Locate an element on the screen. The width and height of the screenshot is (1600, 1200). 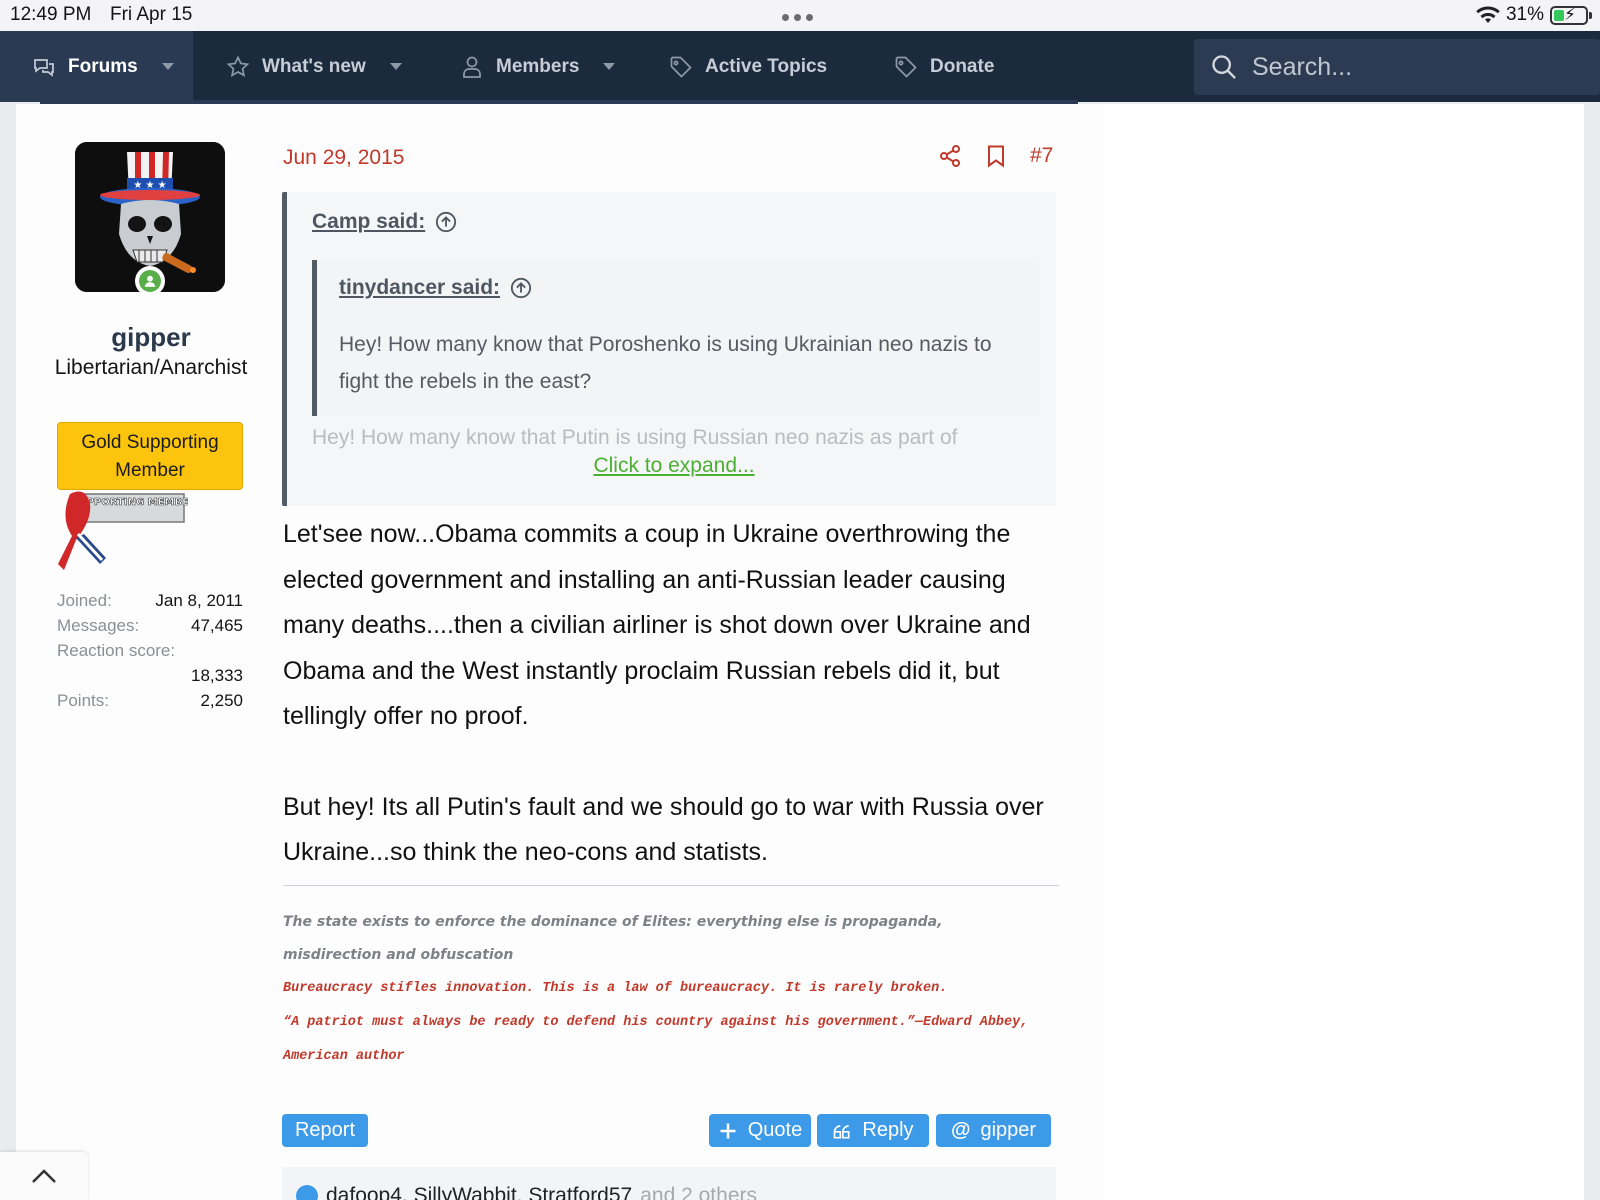
tab-members: Members is located at coordinates (538, 66).